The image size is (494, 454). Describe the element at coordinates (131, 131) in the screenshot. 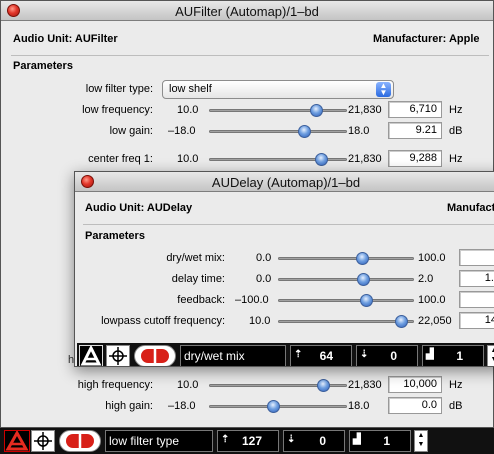

I see `param-label: low gain:` at that location.